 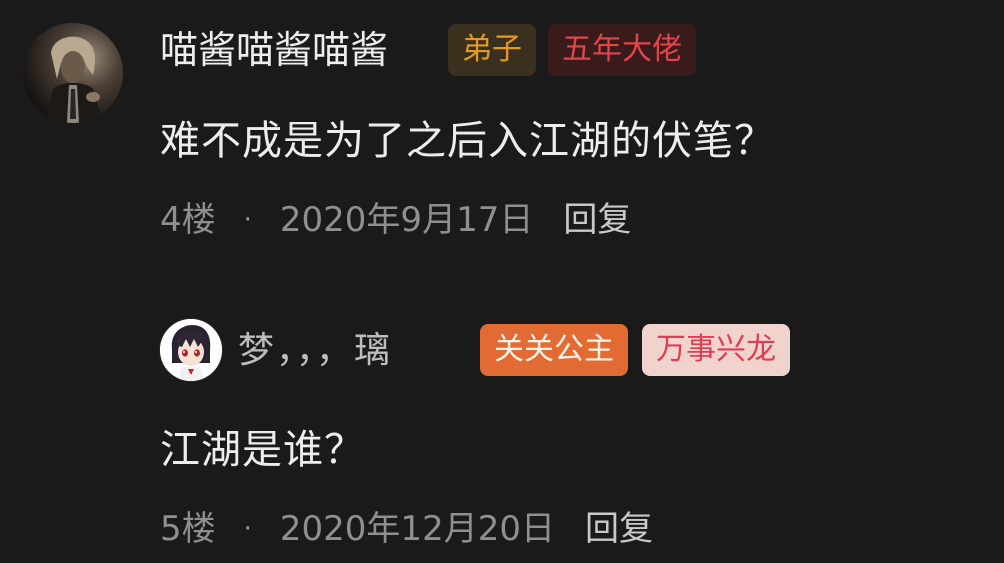 What do you see at coordinates (635, 350) in the screenshot?
I see `user-badges: 关关公主 万事兴龙` at bounding box center [635, 350].